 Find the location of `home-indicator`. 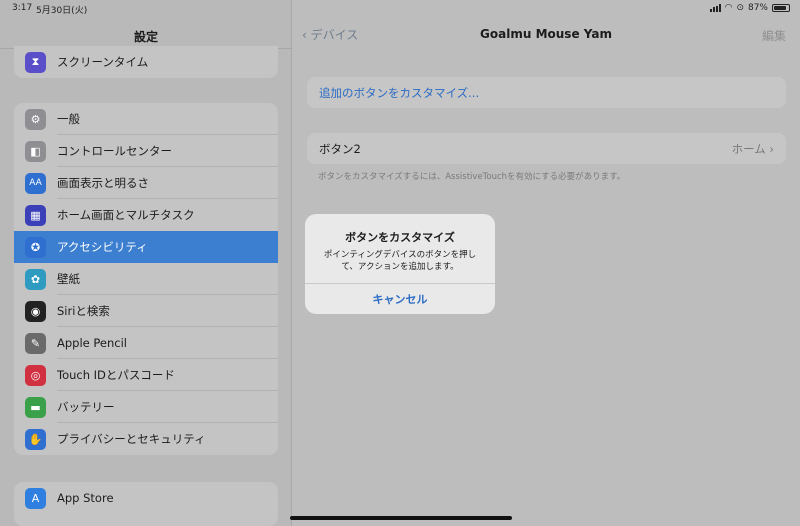

home-indicator is located at coordinates (401, 518).